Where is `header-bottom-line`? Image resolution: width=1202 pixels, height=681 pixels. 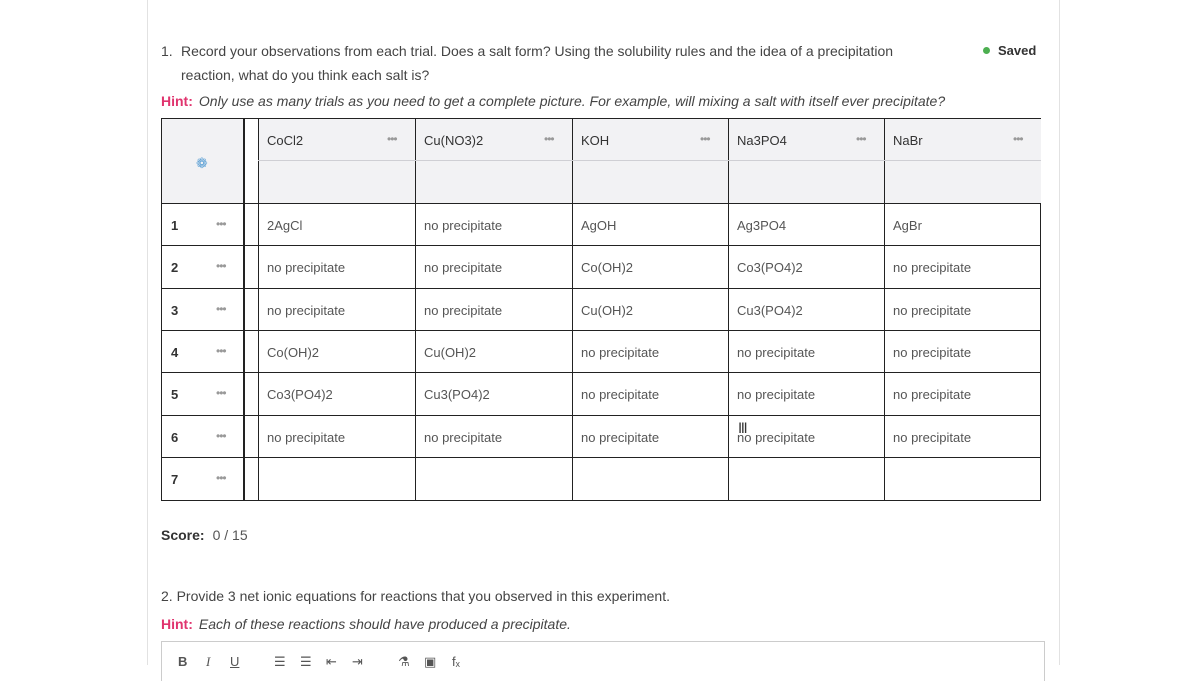 header-bottom-line is located at coordinates (601, 203).